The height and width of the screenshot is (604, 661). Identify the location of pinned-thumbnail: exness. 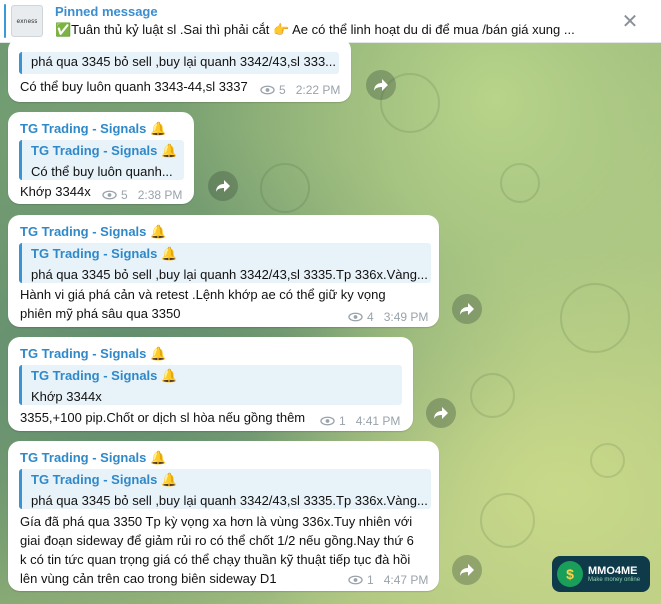
(27, 21).